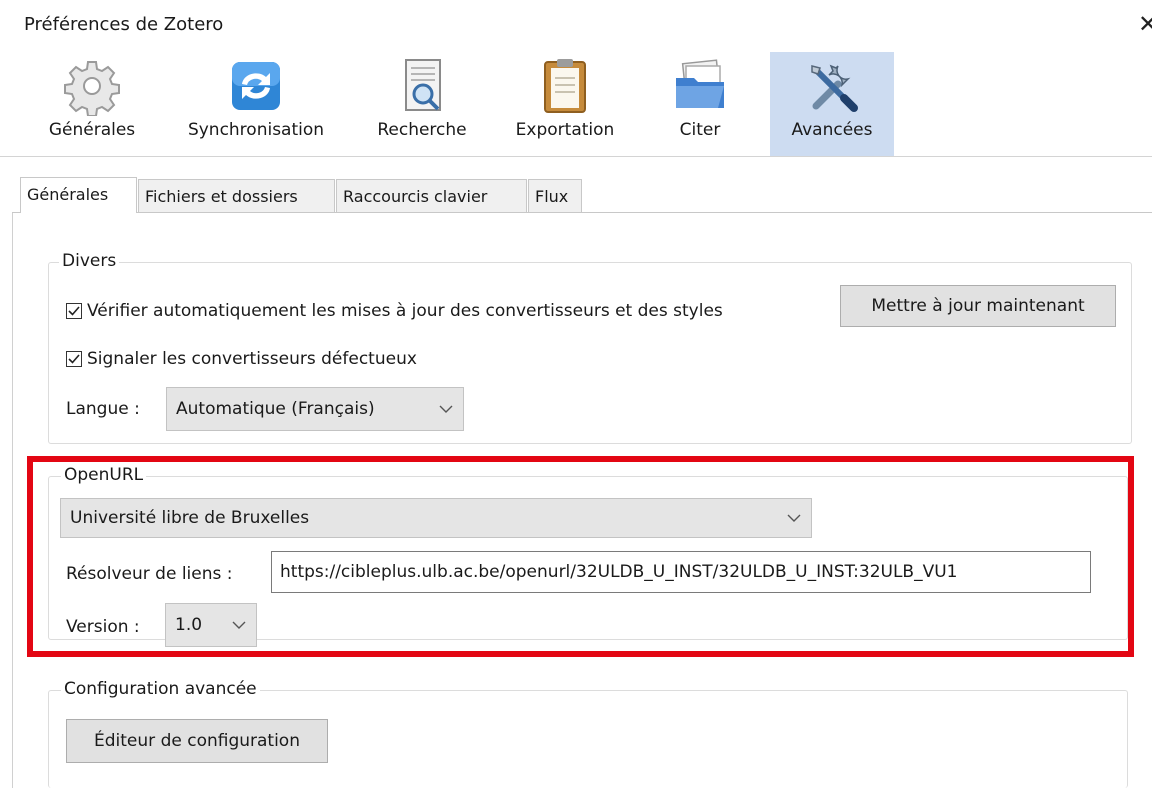  Describe the element at coordinates (436, 518) in the screenshot. I see `institution-select: Université libre de Bruxelles` at that location.